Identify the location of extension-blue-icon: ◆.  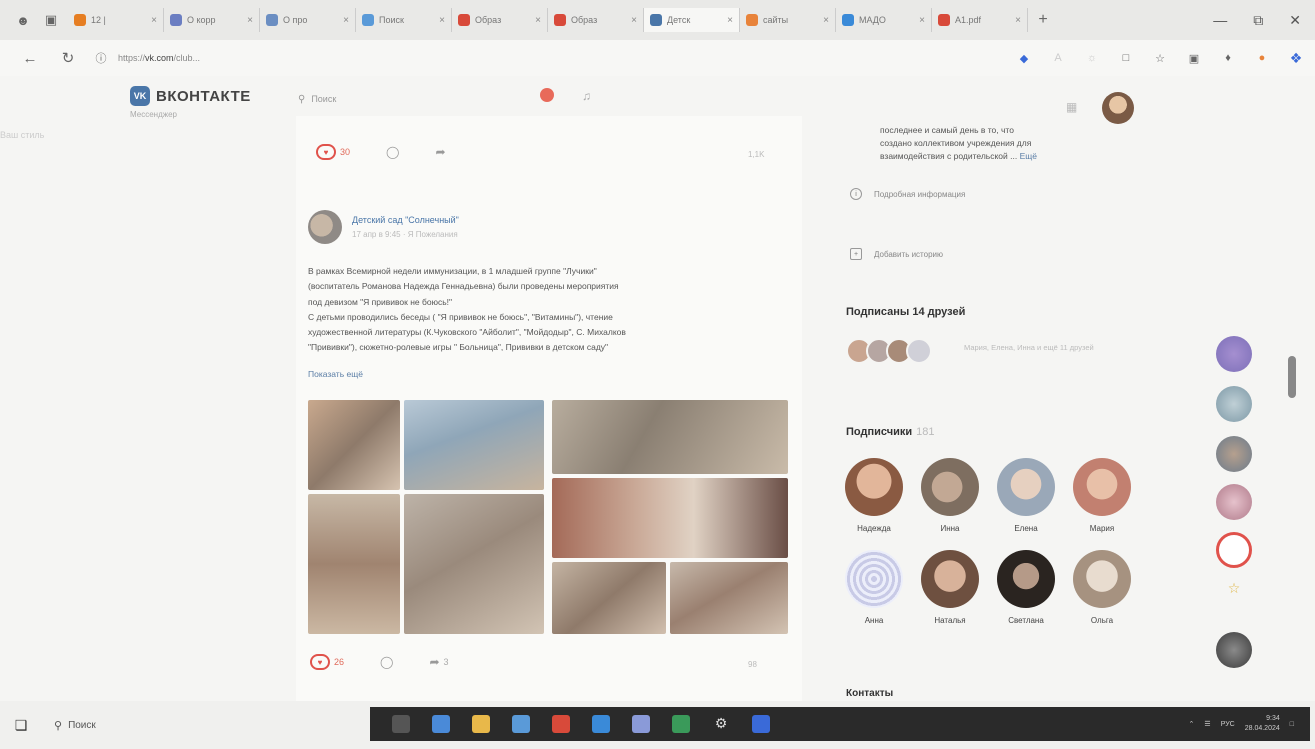
(1024, 58).